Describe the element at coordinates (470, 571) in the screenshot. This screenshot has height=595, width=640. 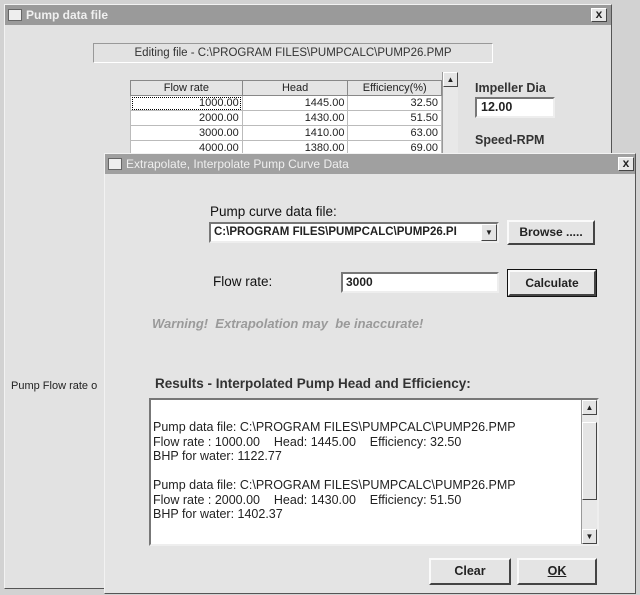
I see `clear-button: Clear` at that location.